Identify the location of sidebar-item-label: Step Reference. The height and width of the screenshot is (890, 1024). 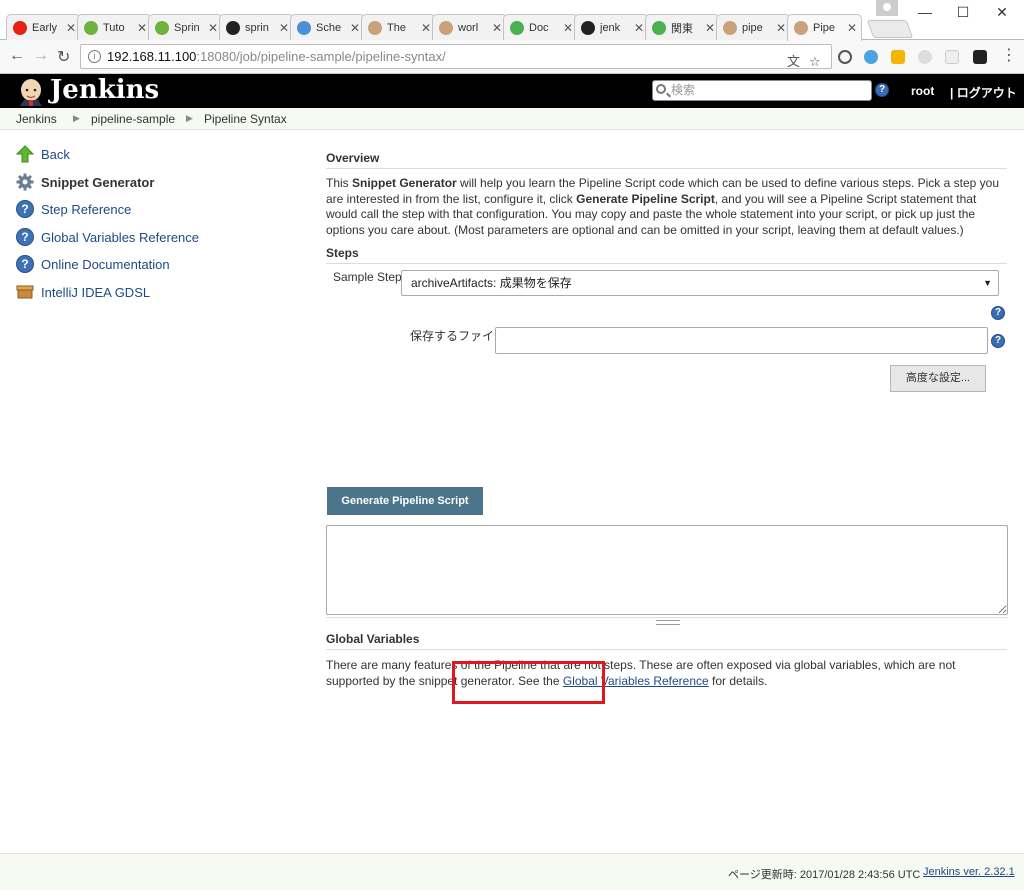
(86, 209).